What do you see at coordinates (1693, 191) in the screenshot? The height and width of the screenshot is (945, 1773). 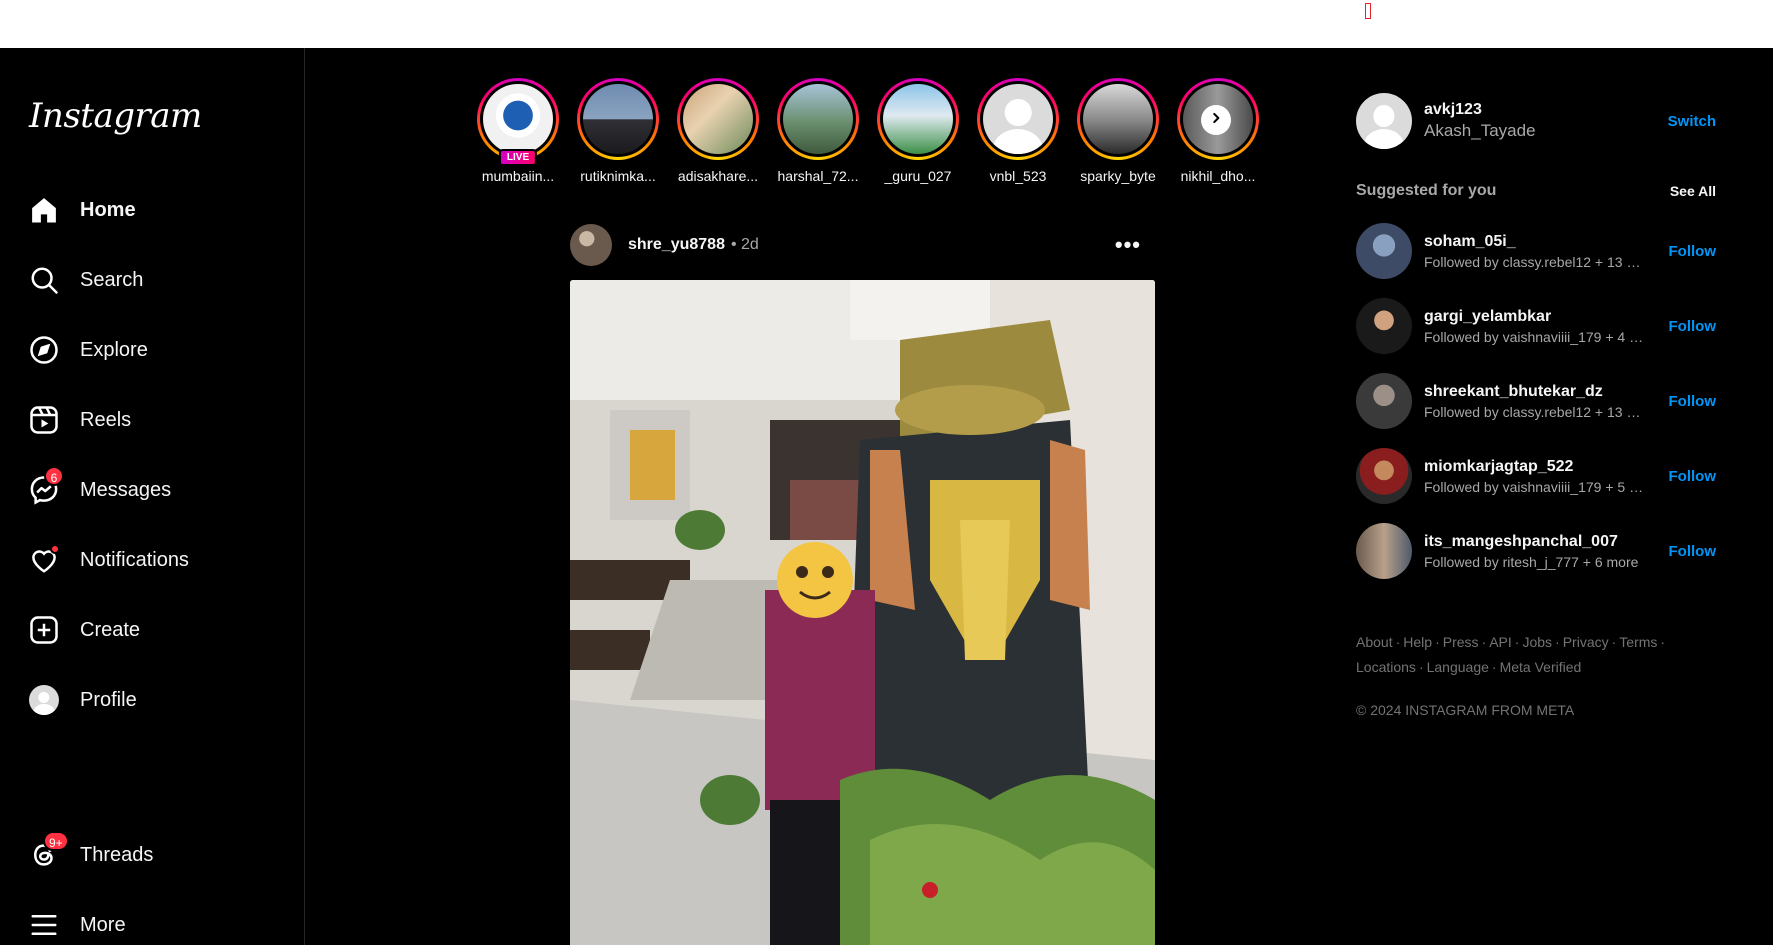 I see `see-all-button: See All` at bounding box center [1693, 191].